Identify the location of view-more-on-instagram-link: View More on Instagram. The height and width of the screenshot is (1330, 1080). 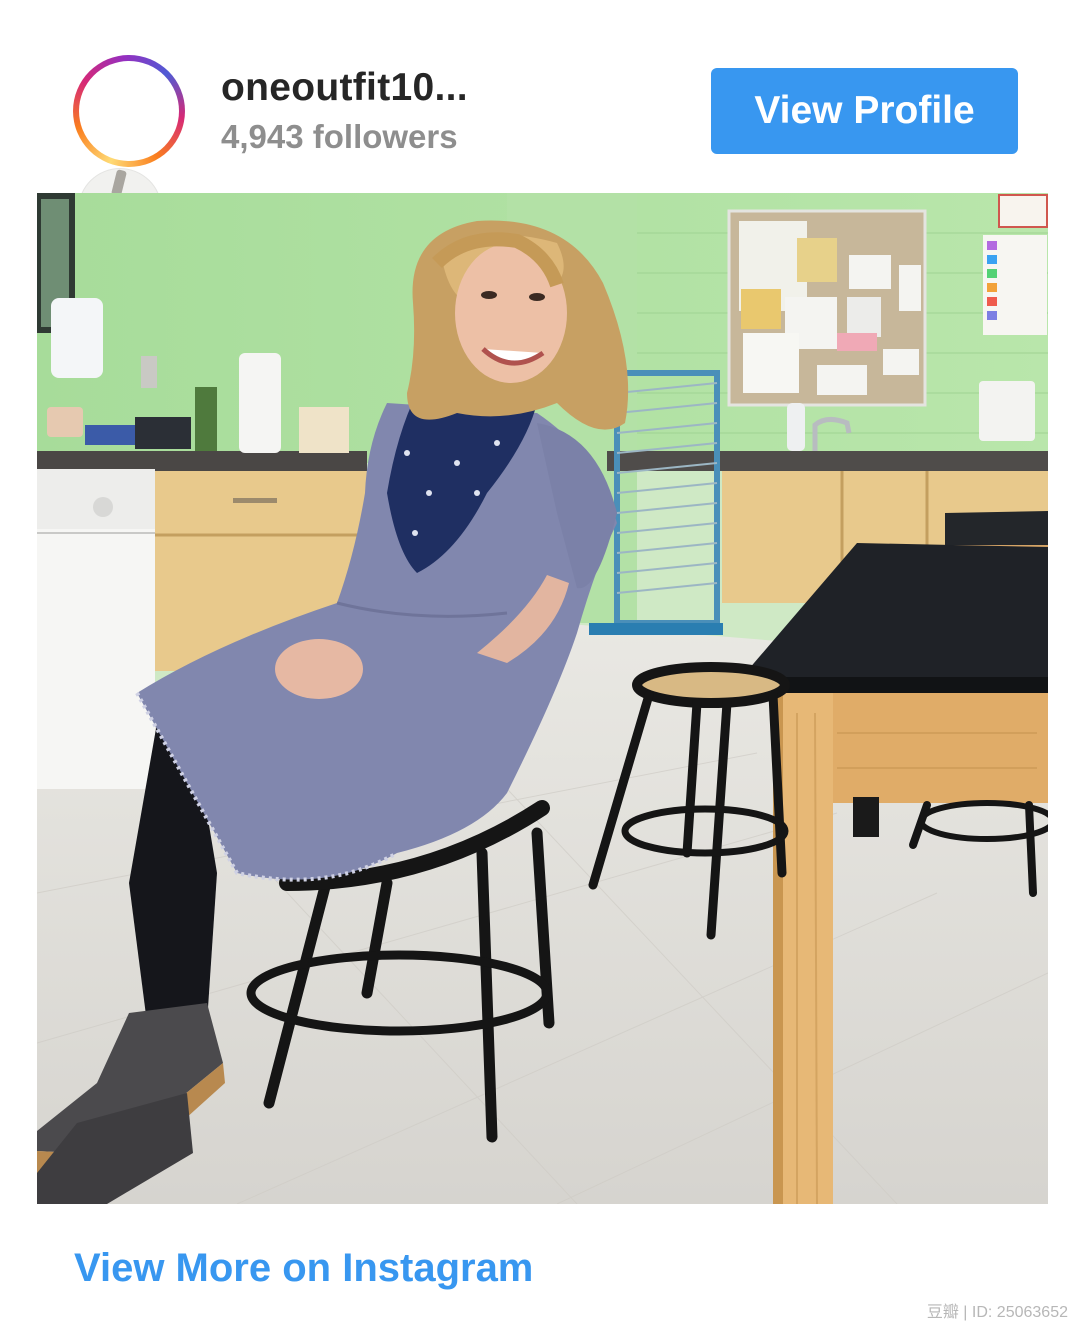
(303, 1268).